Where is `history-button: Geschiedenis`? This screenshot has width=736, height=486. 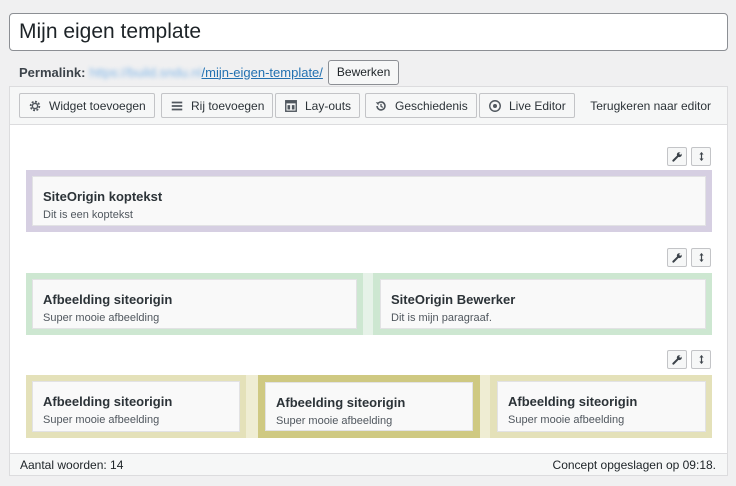 history-button: Geschiedenis is located at coordinates (421, 105).